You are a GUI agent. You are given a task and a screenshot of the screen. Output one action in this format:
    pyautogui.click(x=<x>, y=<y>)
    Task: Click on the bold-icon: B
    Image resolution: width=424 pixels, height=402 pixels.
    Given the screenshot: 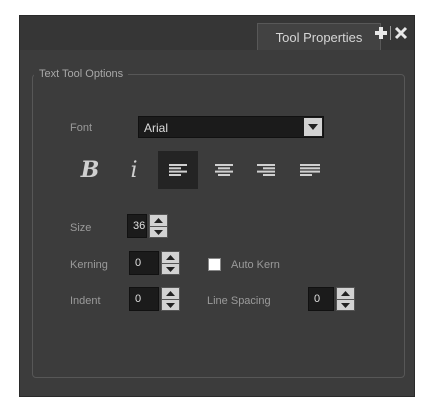 What is the action you would take?
    pyautogui.click(x=90, y=170)
    